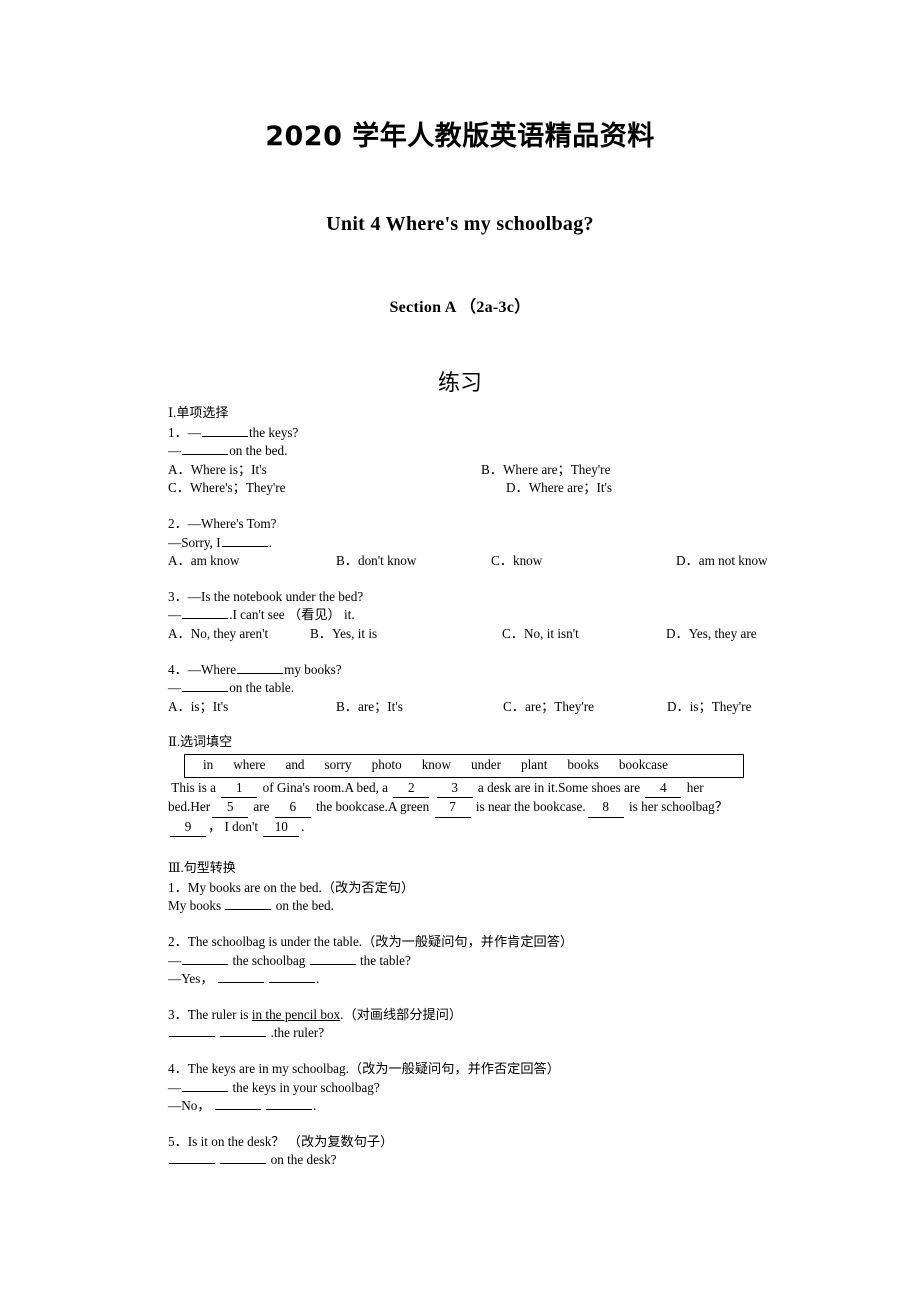 Image resolution: width=920 pixels, height=1302 pixels. What do you see at coordinates (709, 707) in the screenshot?
I see `question-4-option-d: D．is；They're` at bounding box center [709, 707].